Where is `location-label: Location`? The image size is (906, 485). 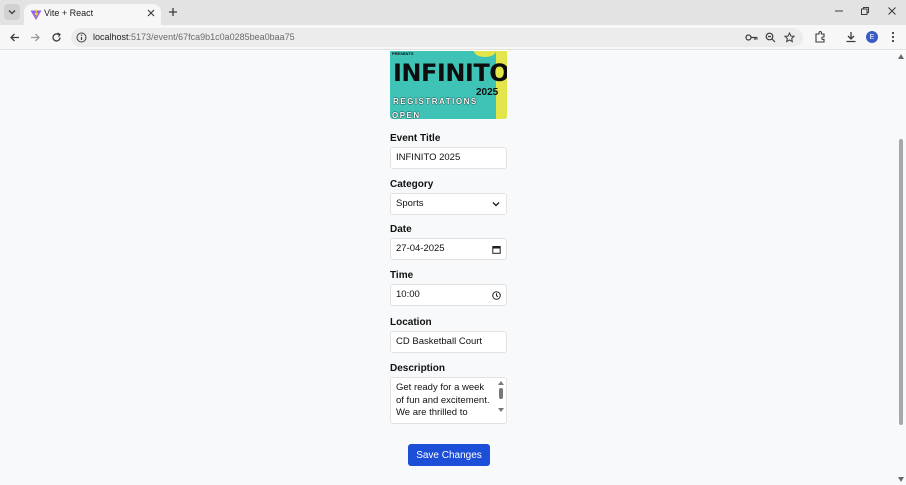 location-label: Location is located at coordinates (411, 322).